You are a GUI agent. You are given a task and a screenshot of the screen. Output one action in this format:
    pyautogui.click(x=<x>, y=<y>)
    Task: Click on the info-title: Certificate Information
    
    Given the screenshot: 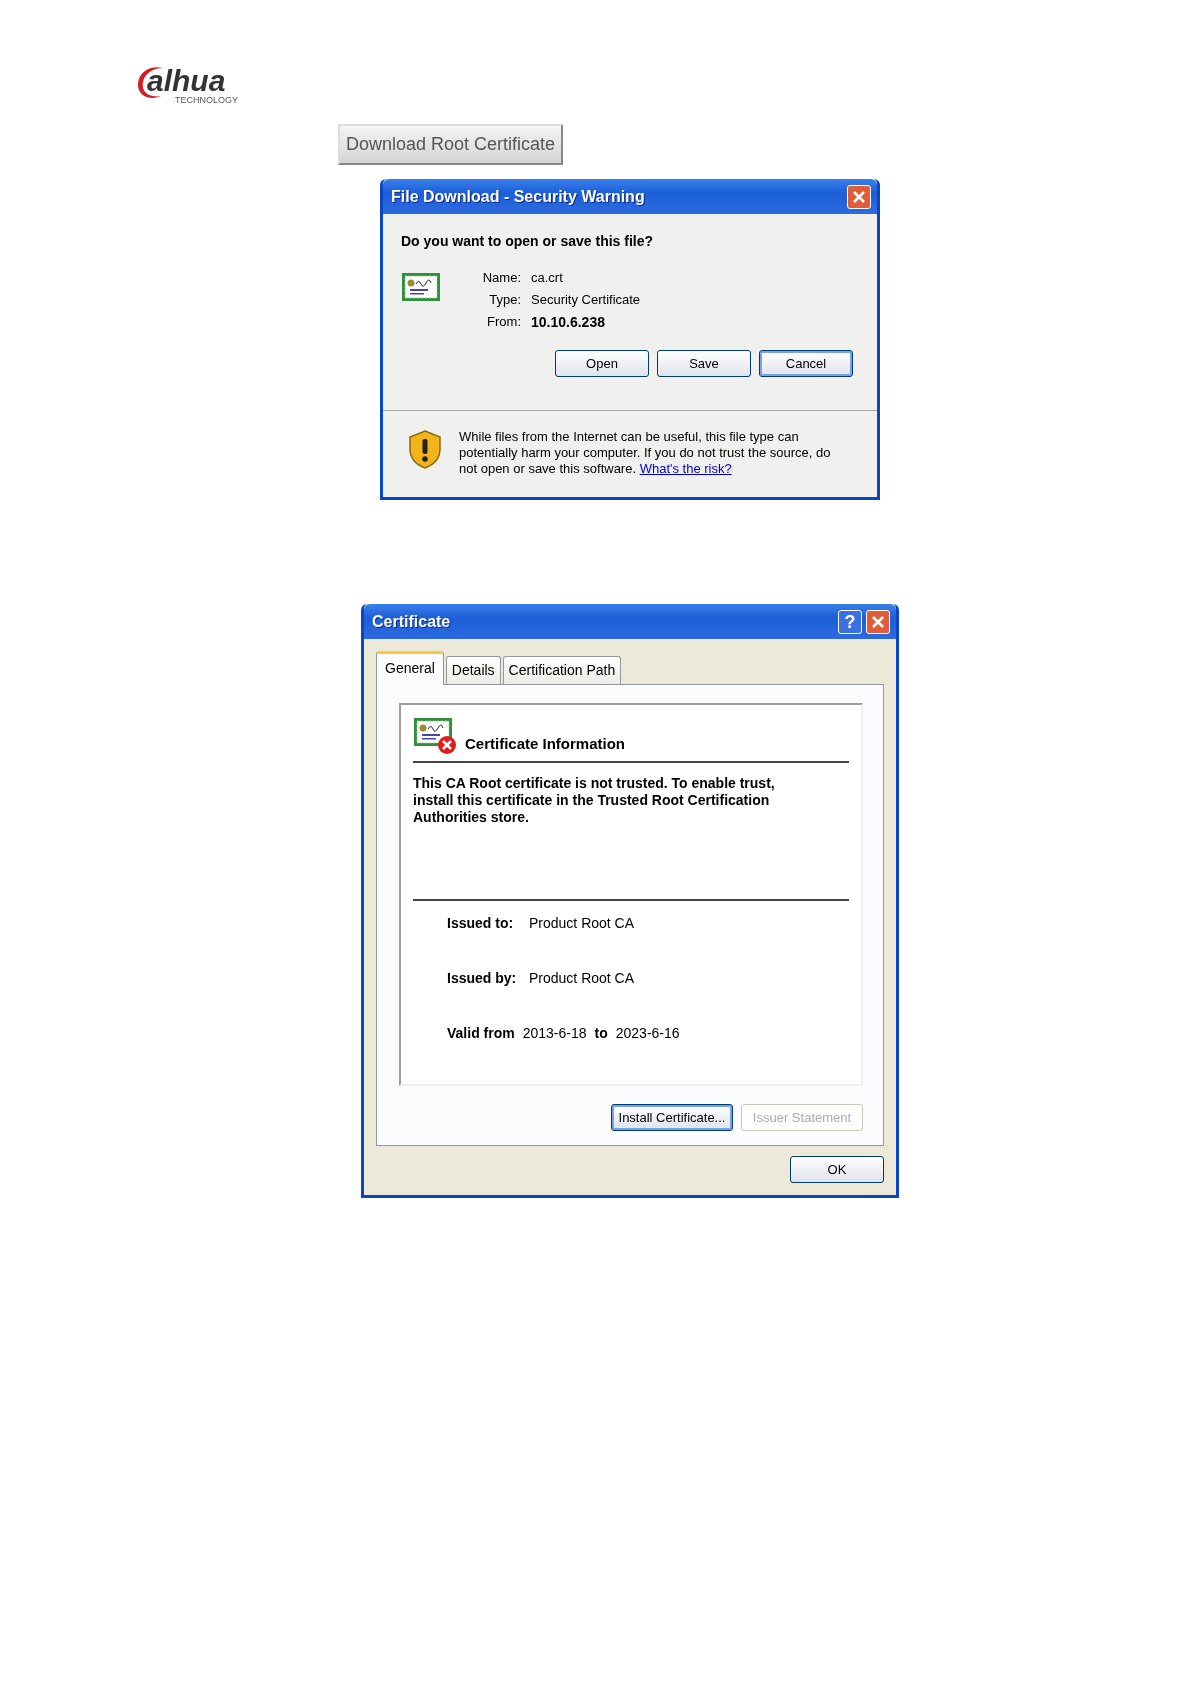 What is the action you would take?
    pyautogui.click(x=545, y=743)
    